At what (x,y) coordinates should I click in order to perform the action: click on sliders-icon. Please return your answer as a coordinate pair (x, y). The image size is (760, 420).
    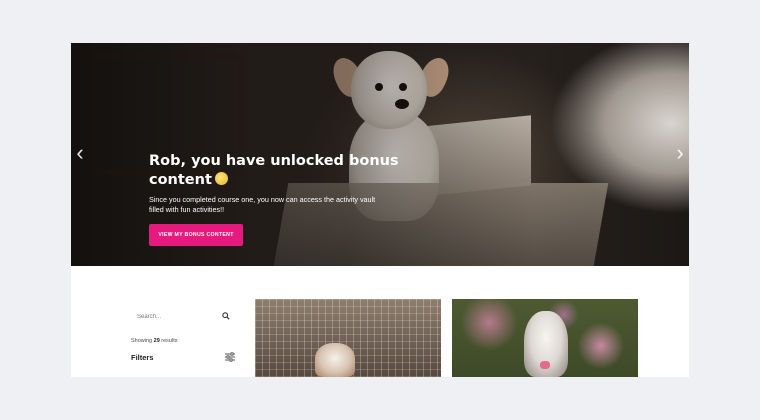
    Looking at the image, I should click on (230, 357).